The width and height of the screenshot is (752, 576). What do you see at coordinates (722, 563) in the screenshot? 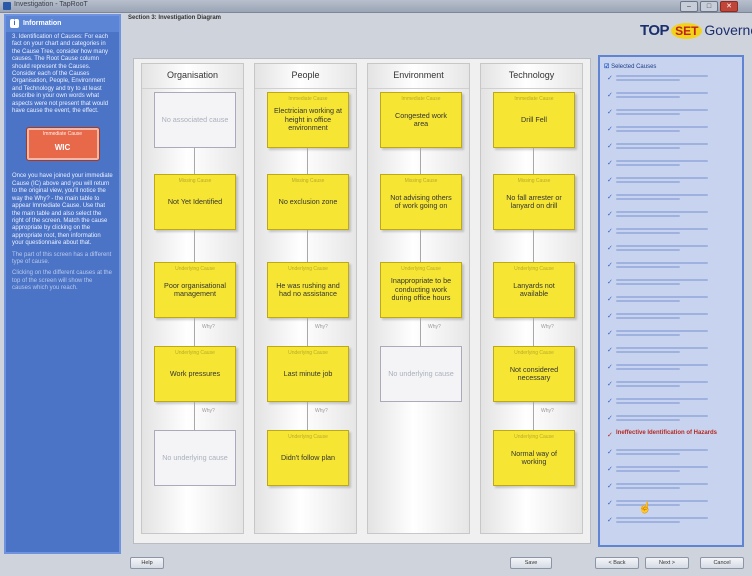
I see `cancel-button: Cancel` at bounding box center [722, 563].